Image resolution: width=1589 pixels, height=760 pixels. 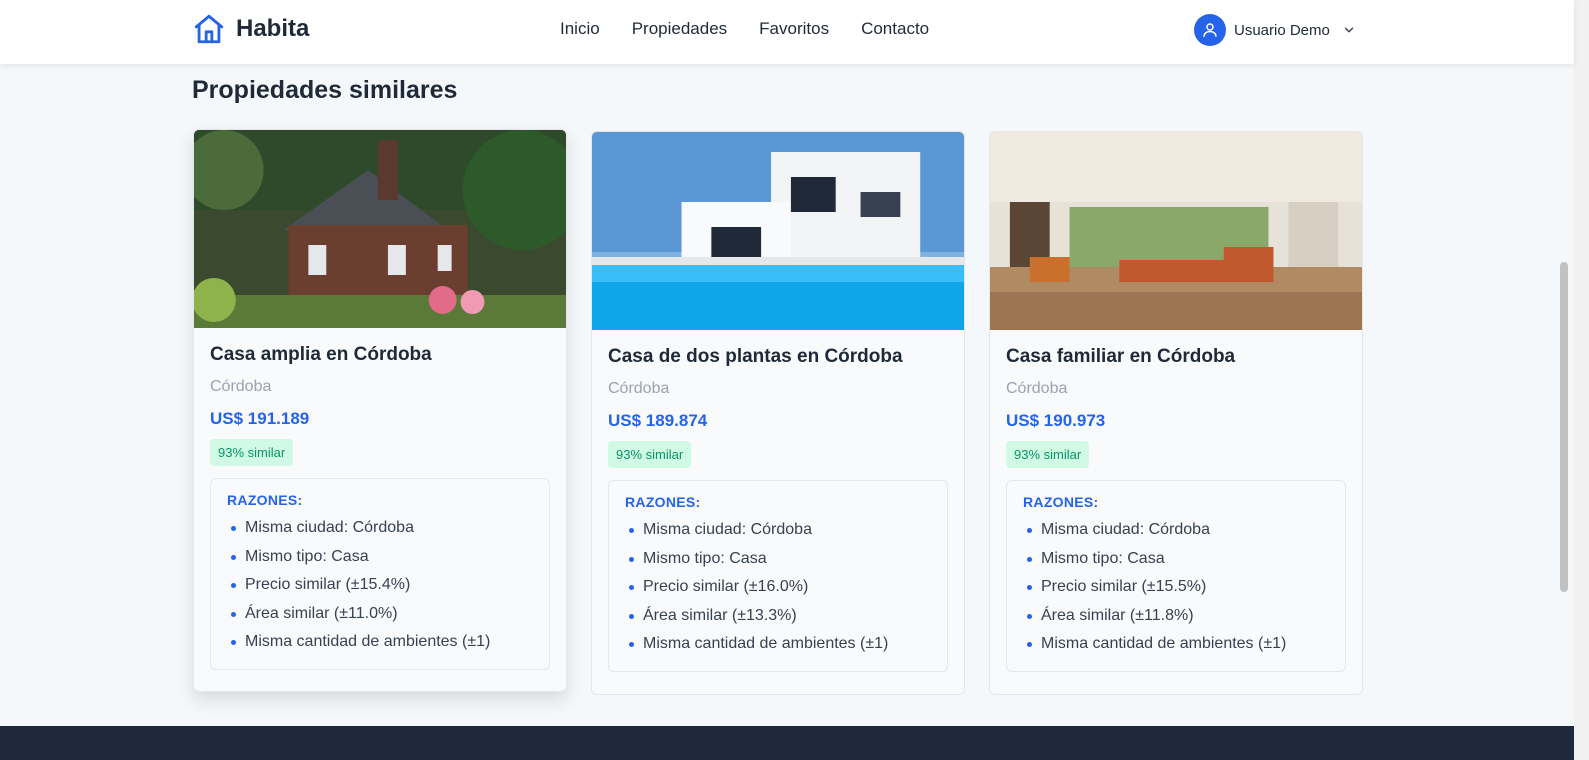 I want to click on property-price: US$ 190.973, so click(x=1056, y=420).